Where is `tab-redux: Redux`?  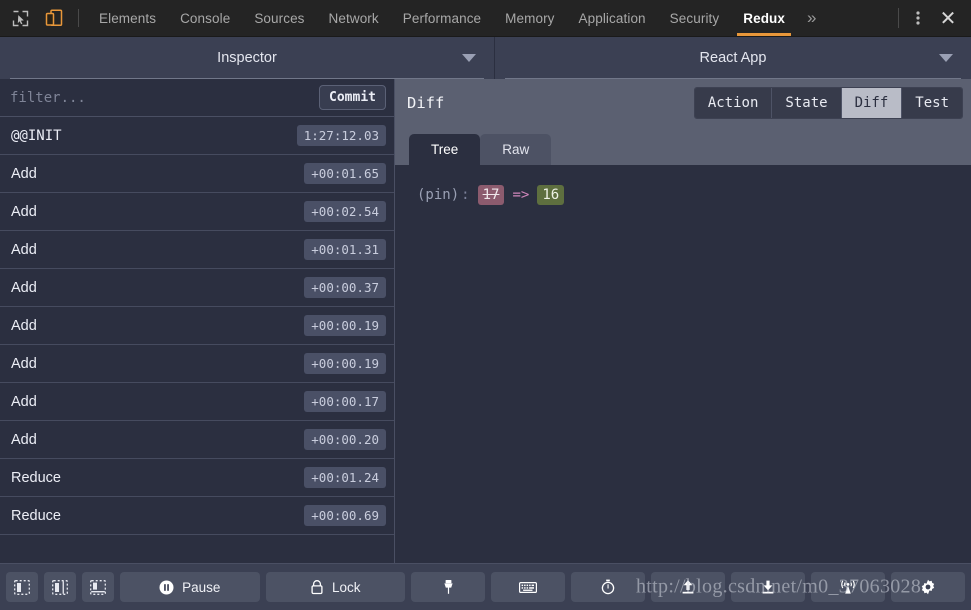 tab-redux: Redux is located at coordinates (764, 18).